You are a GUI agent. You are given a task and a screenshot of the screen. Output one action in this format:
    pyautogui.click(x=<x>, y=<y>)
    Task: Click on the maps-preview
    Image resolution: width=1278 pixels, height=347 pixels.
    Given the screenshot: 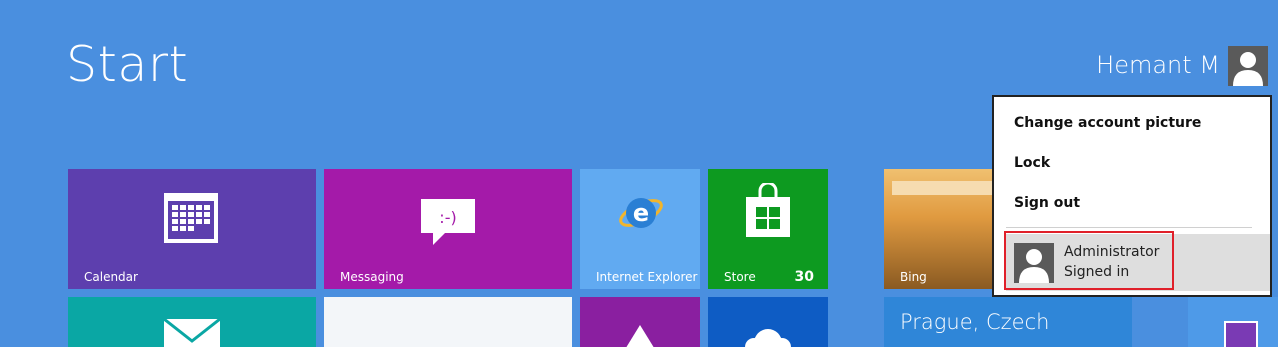 What is the action you would take?
    pyautogui.click(x=448, y=322)
    